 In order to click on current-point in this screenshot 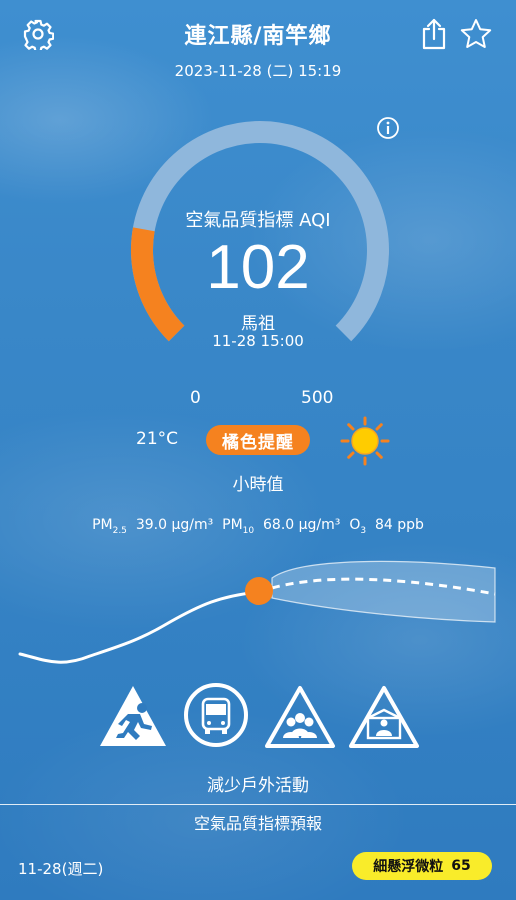, I will do `click(259, 591)`.